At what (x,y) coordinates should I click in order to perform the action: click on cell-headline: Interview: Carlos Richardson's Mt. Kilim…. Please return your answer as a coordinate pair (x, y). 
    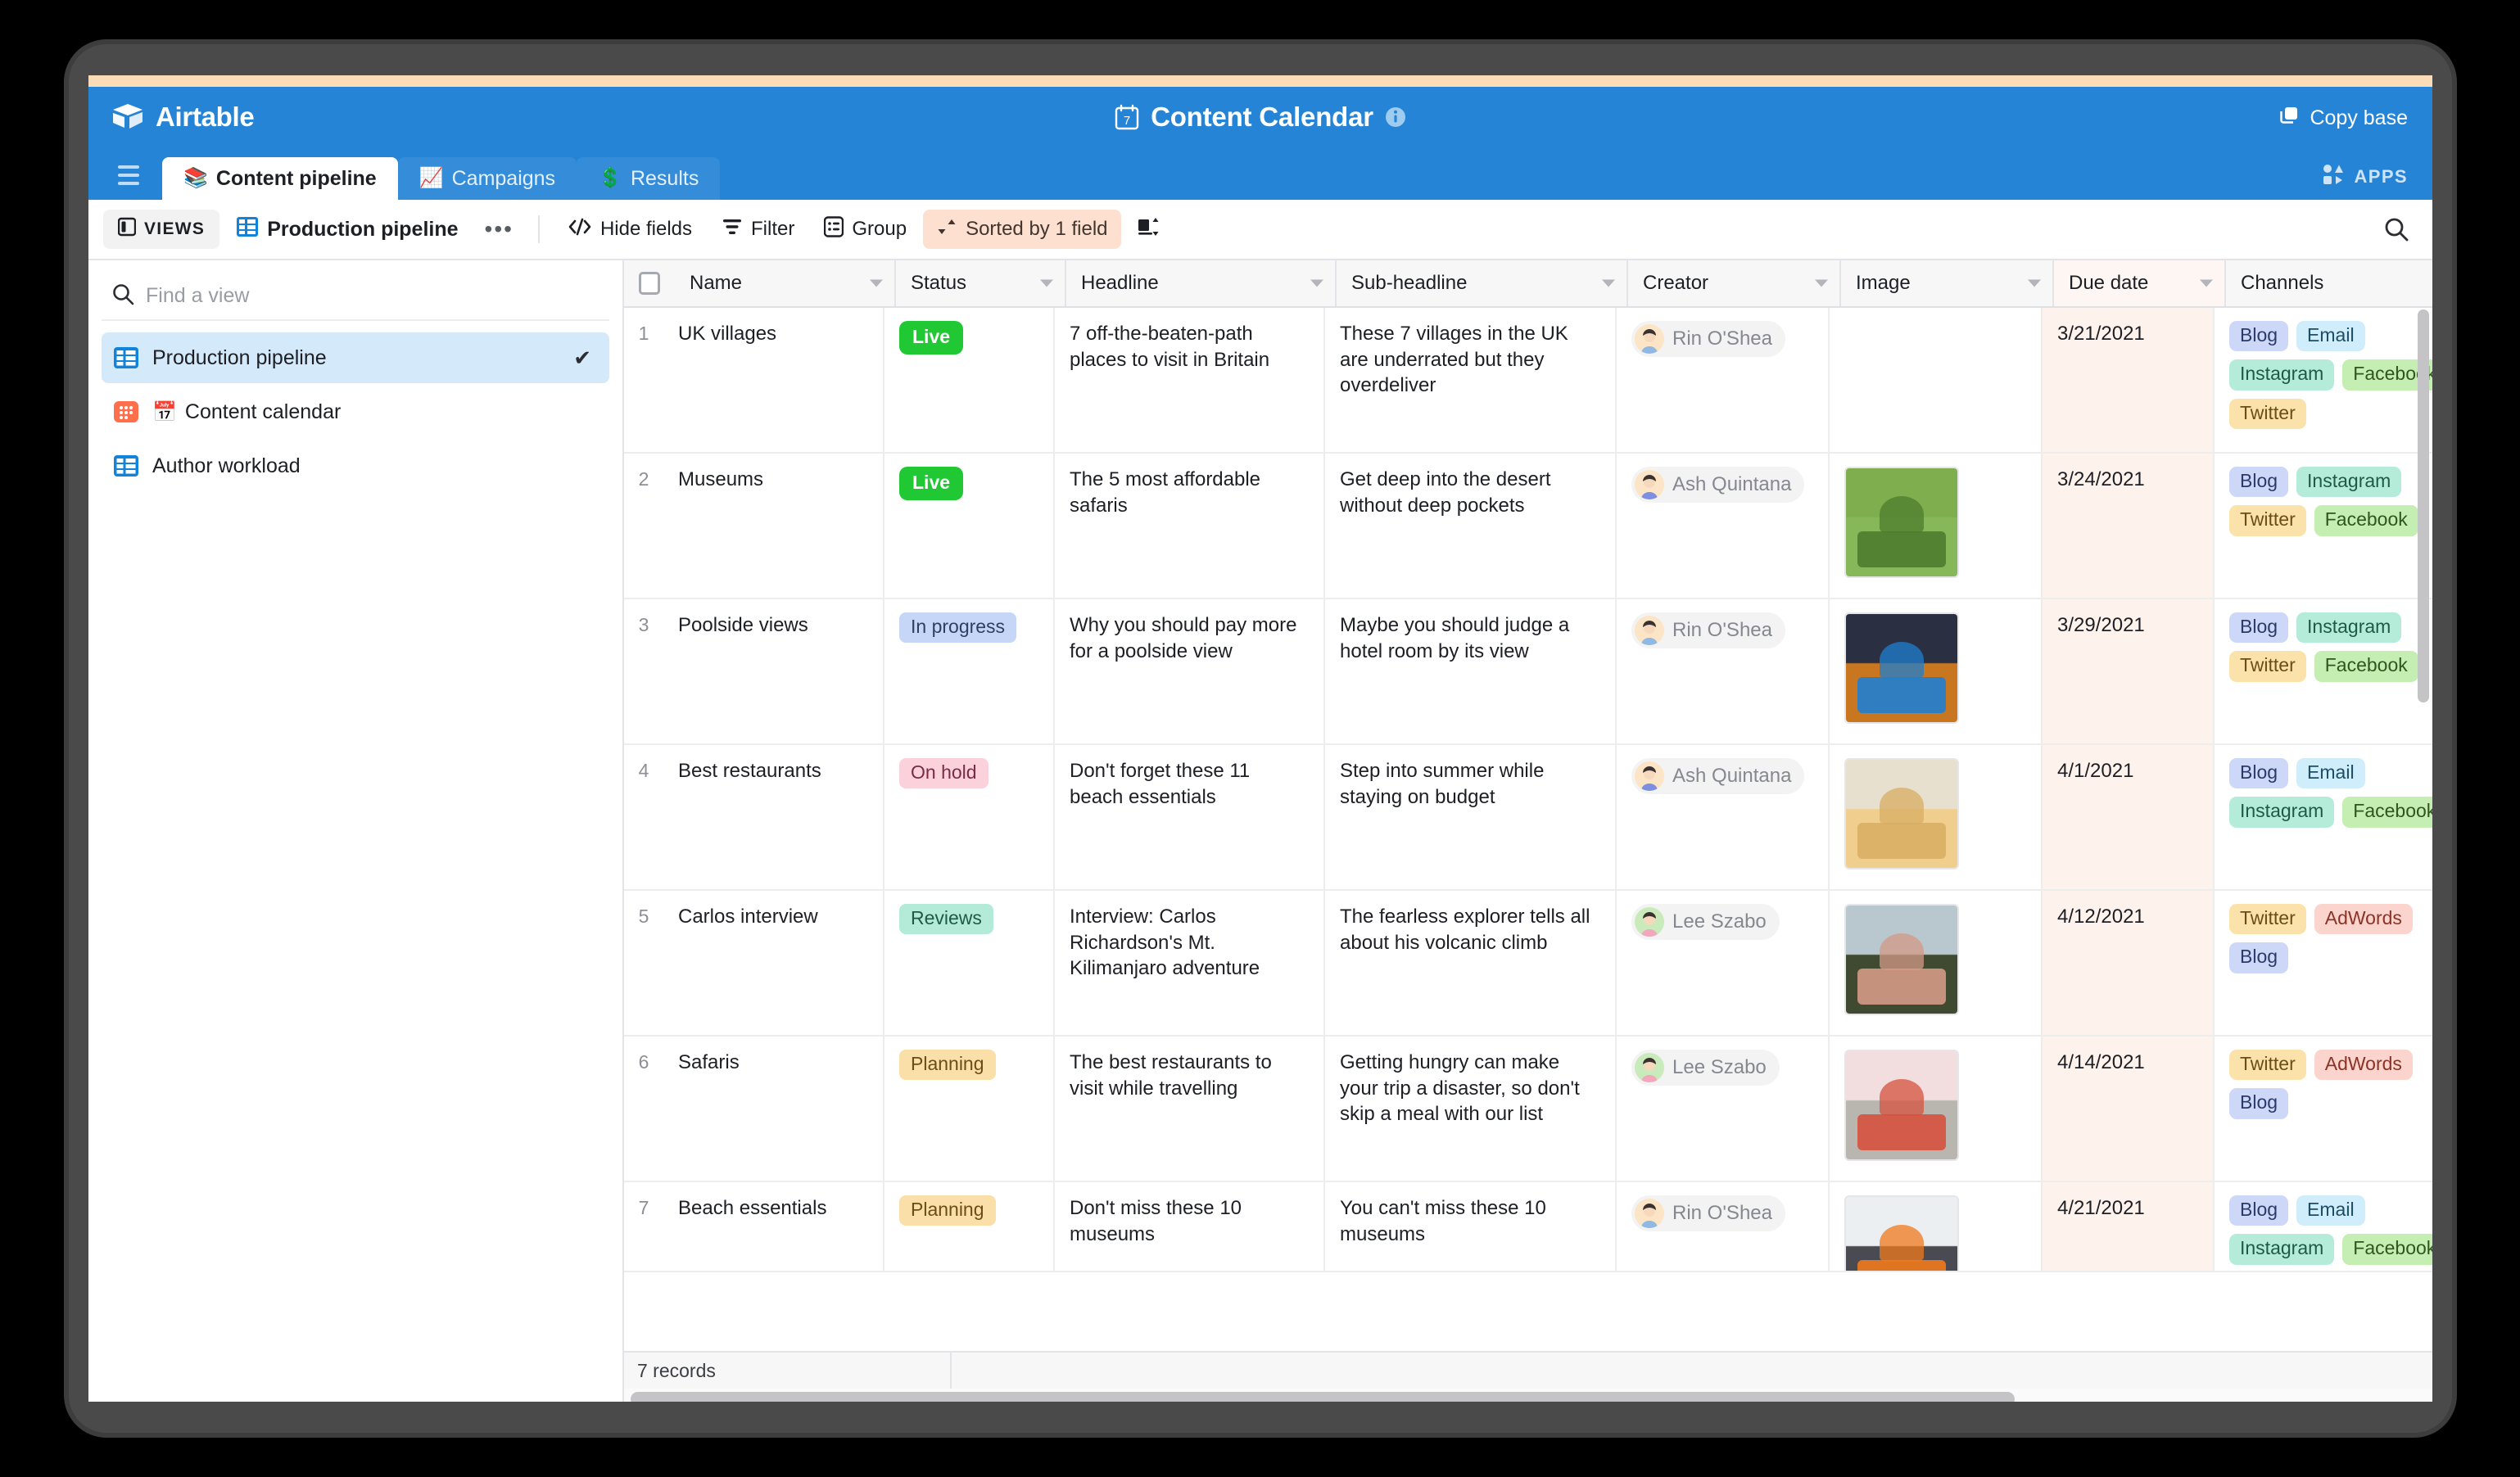
    Looking at the image, I should click on (1190, 963).